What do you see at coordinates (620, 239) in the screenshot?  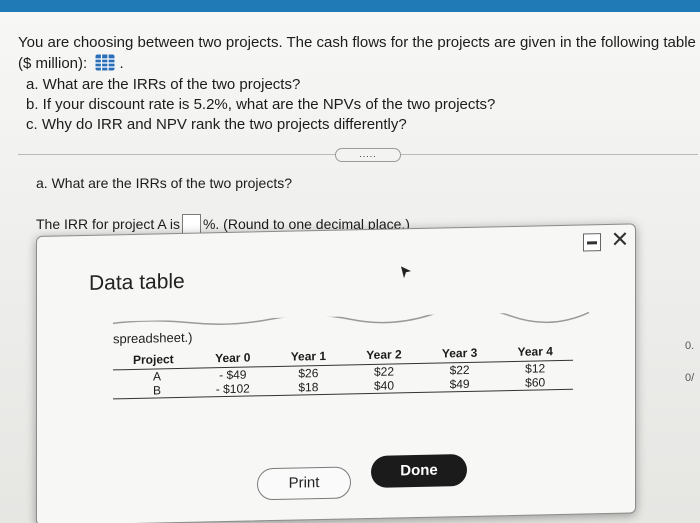 I see `close-icon: ✕` at bounding box center [620, 239].